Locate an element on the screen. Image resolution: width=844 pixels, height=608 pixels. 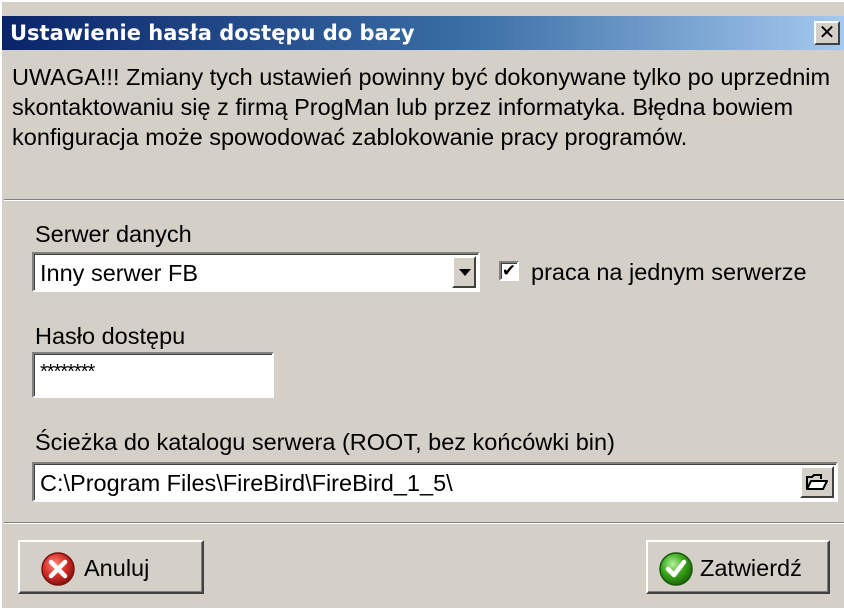
check-icon: ✔ is located at coordinates (509, 271).